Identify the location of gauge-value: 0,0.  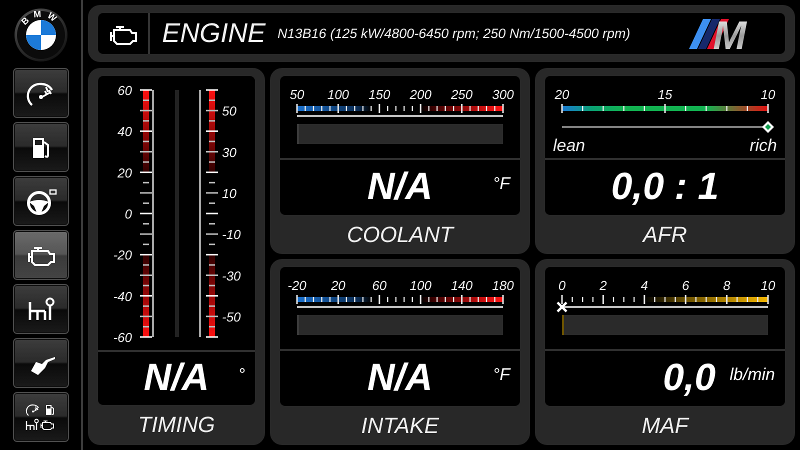
(689, 378).